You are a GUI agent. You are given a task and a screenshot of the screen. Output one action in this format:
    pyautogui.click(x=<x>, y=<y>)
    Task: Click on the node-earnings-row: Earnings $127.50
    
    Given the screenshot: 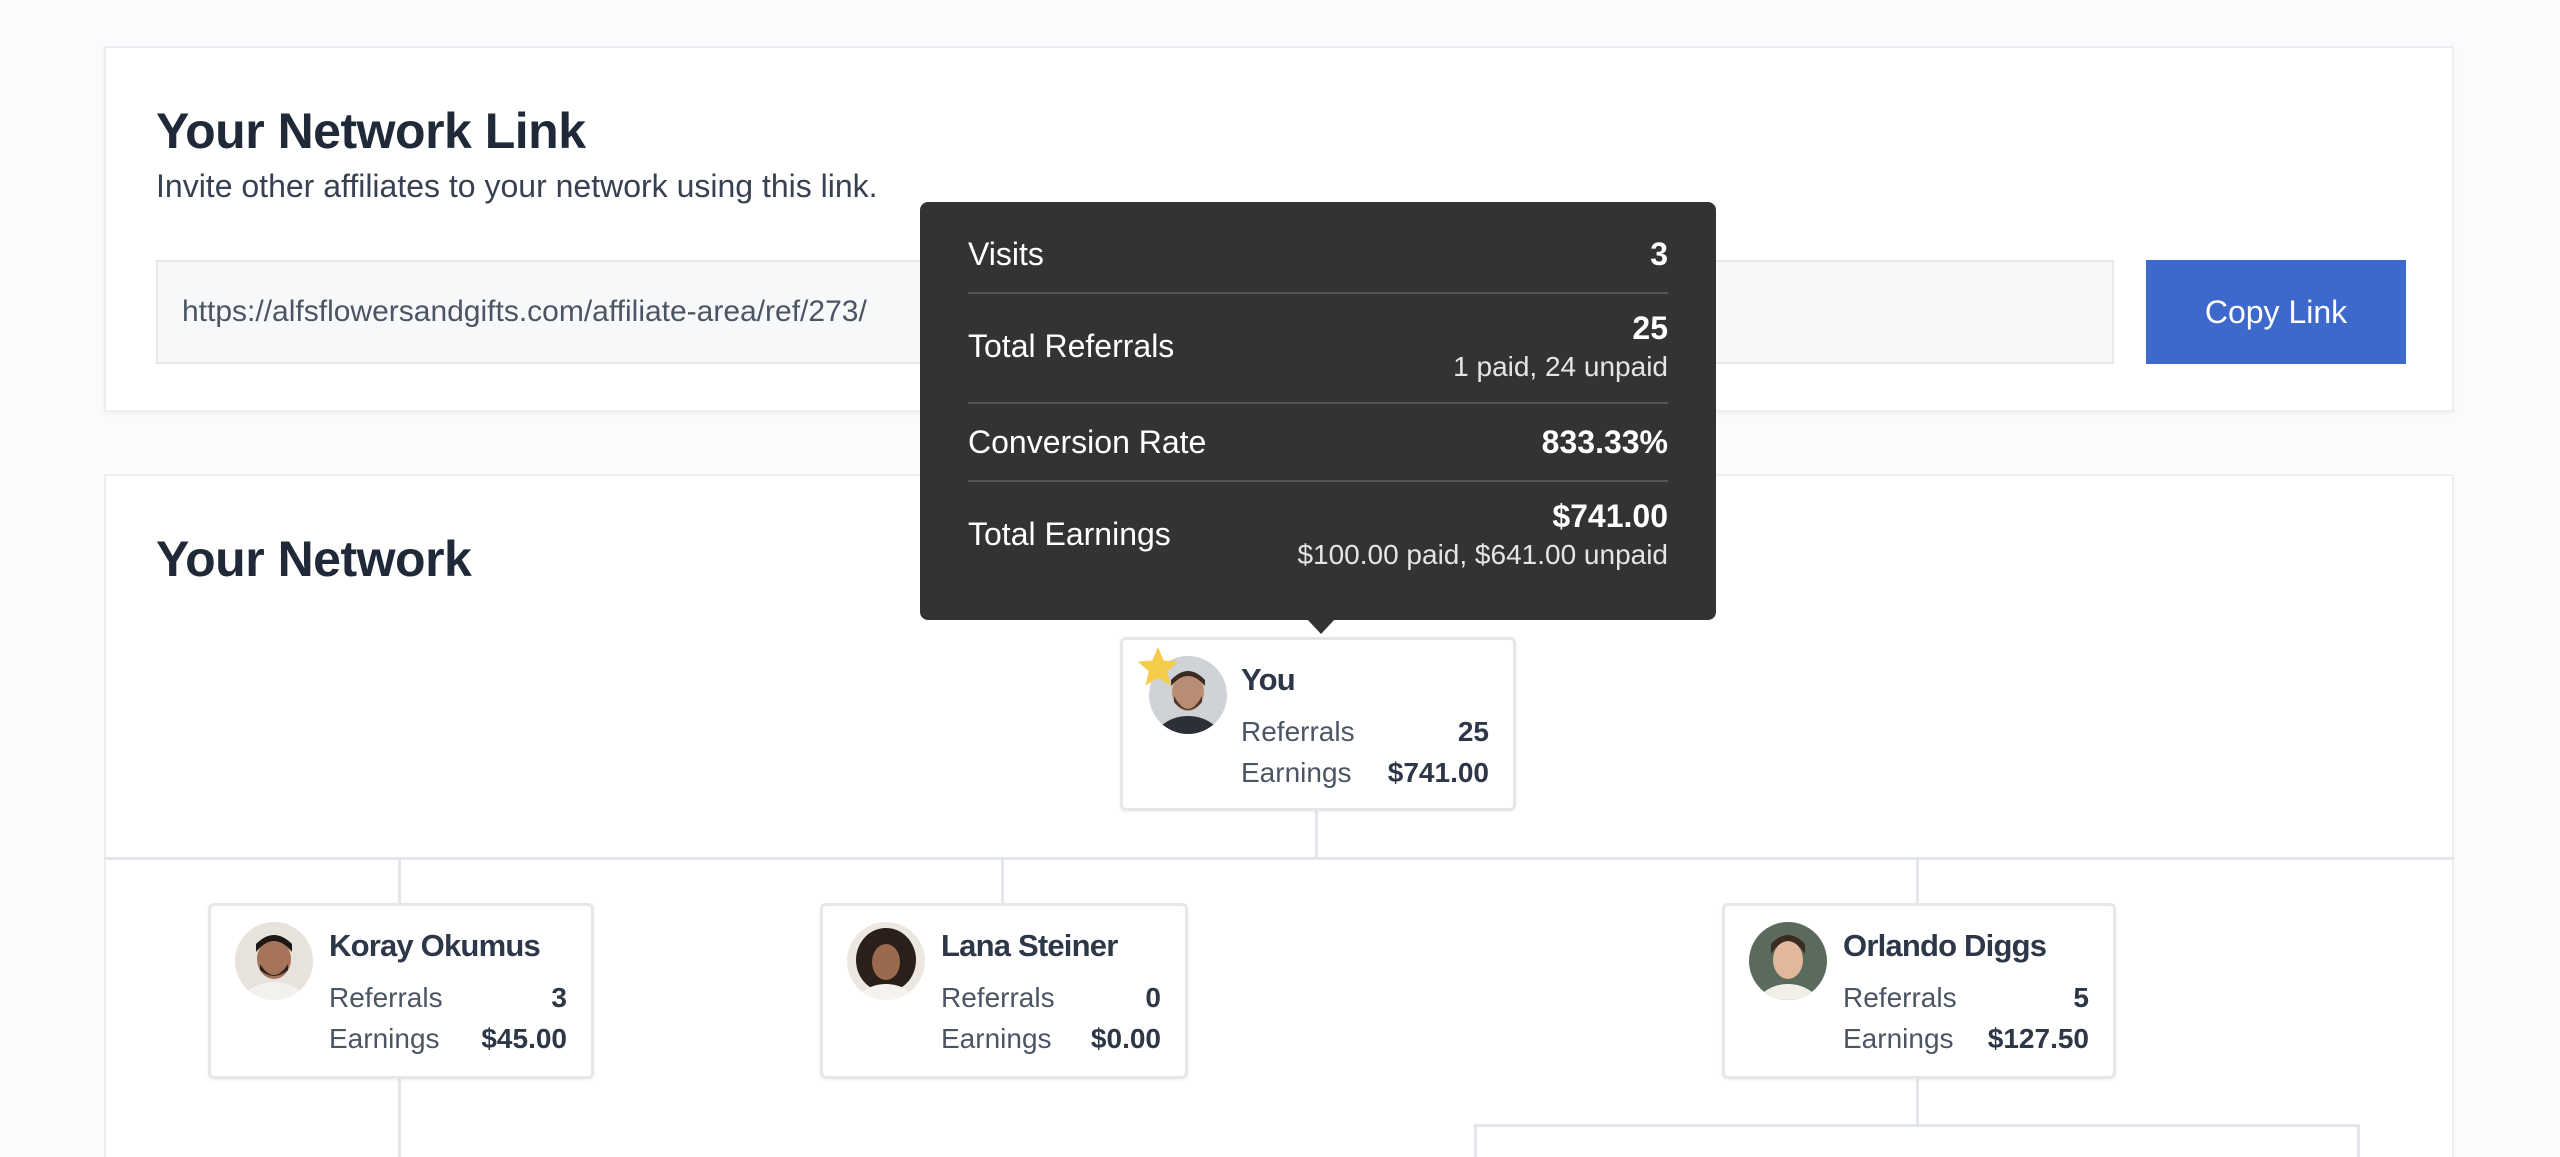 What is the action you would take?
    pyautogui.click(x=1966, y=1039)
    